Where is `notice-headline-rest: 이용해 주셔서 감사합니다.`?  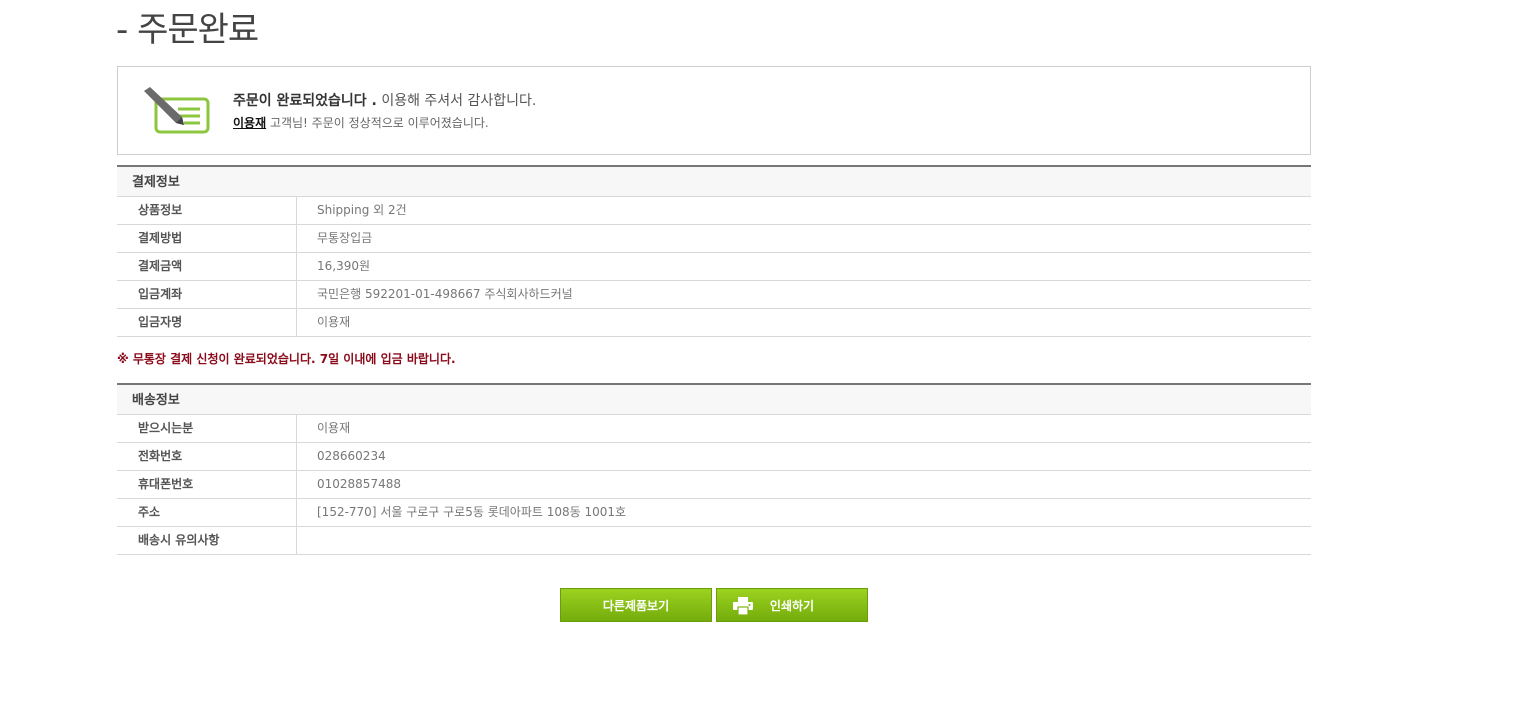
notice-headline-rest: 이용해 주셔서 감사합니다. is located at coordinates (456, 101).